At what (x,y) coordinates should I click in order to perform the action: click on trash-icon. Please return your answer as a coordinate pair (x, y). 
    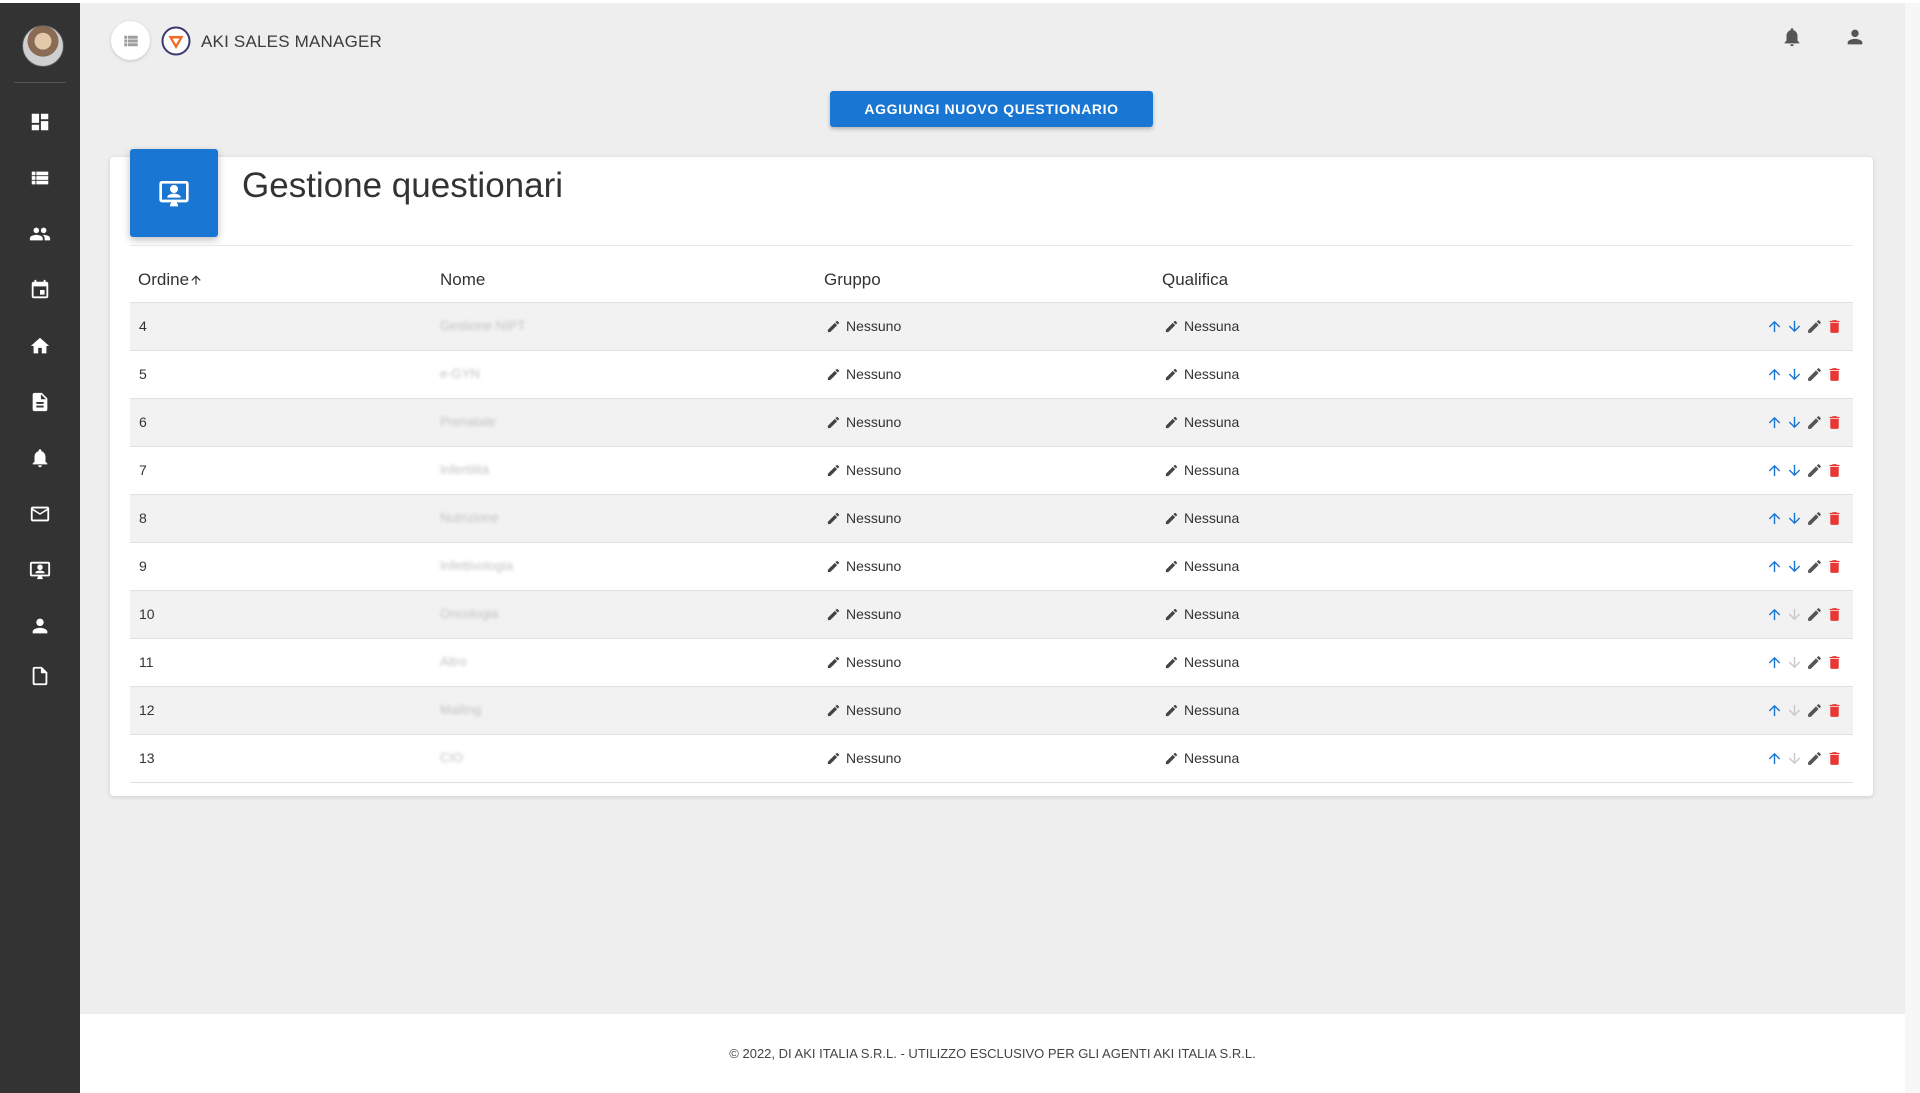
    Looking at the image, I should click on (1834, 518).